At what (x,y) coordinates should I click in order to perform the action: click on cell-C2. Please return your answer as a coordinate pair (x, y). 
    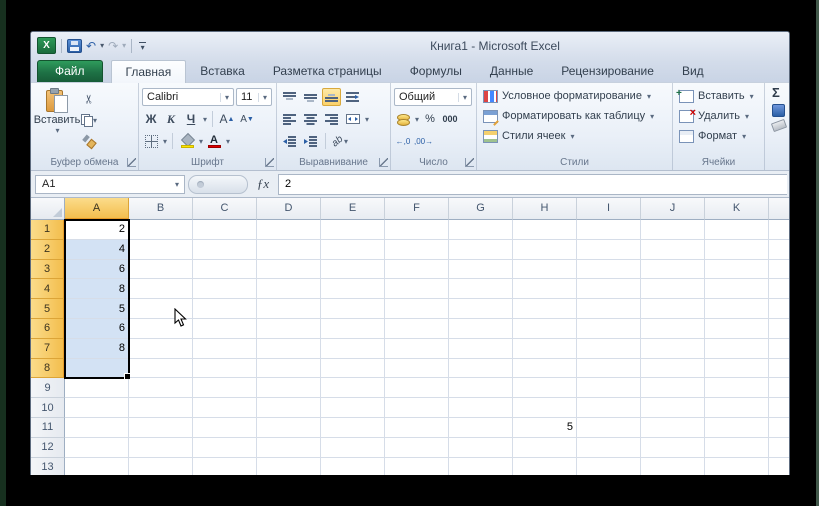
    Looking at the image, I should click on (225, 249).